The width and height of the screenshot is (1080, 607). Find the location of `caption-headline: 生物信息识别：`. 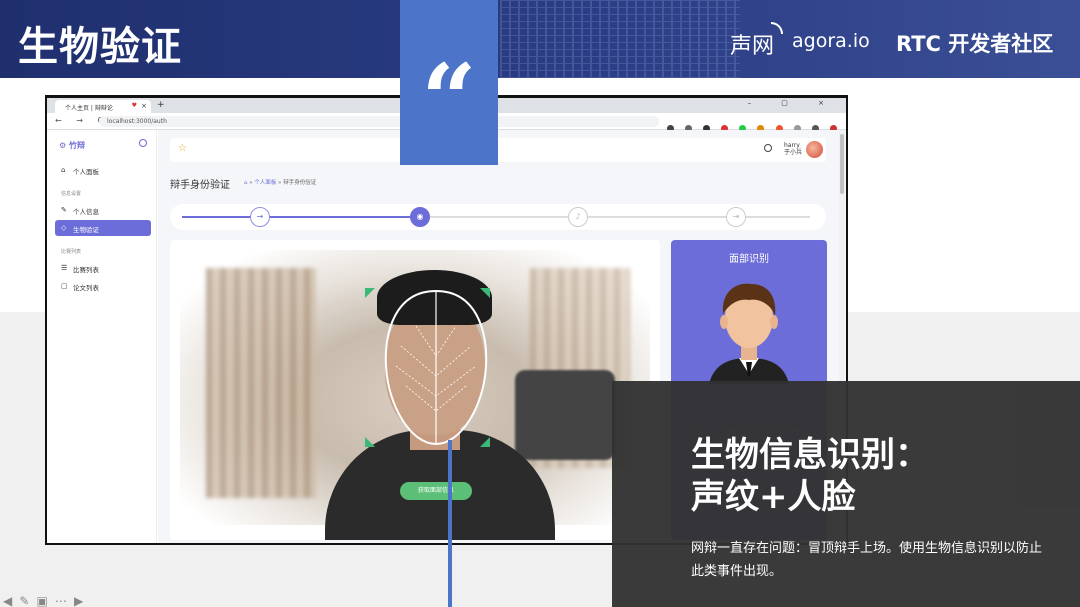

caption-headline: 生物信息识别： is located at coordinates (810, 455).